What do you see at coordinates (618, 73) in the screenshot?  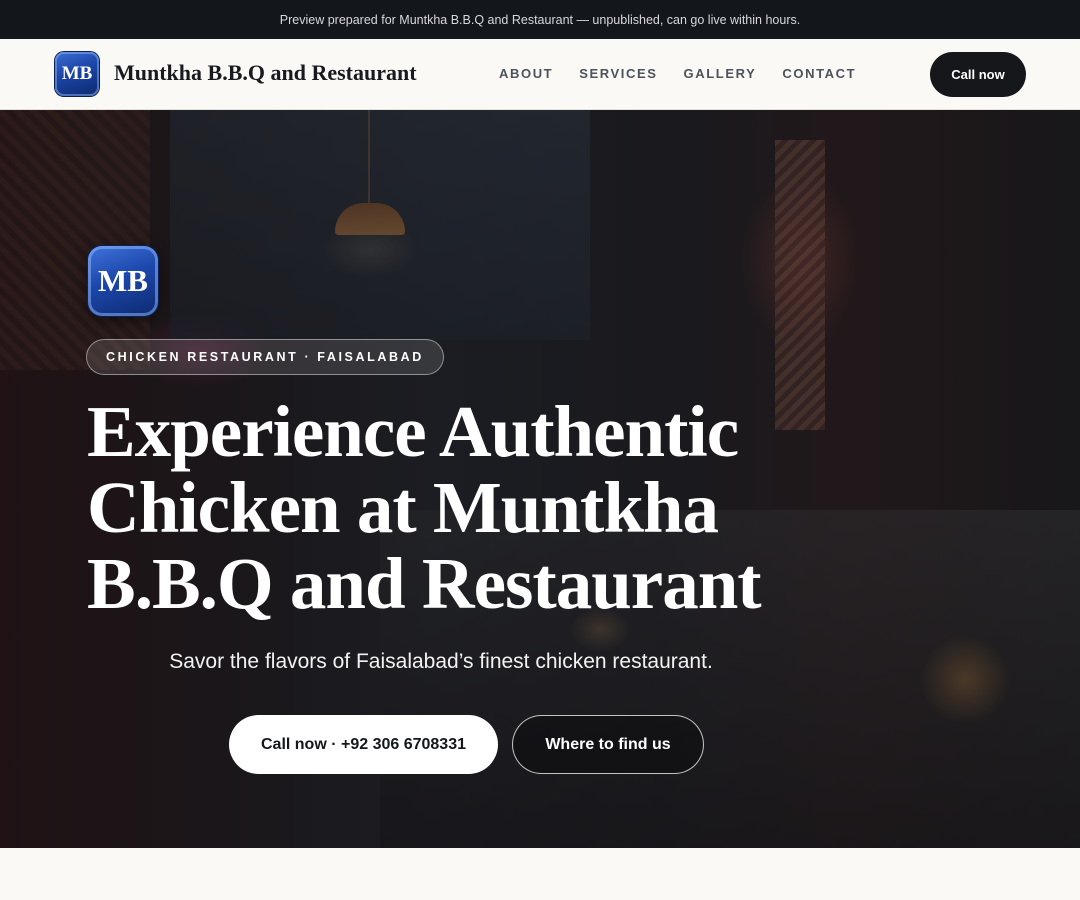 I see `nav-link-services: SERVICES` at bounding box center [618, 73].